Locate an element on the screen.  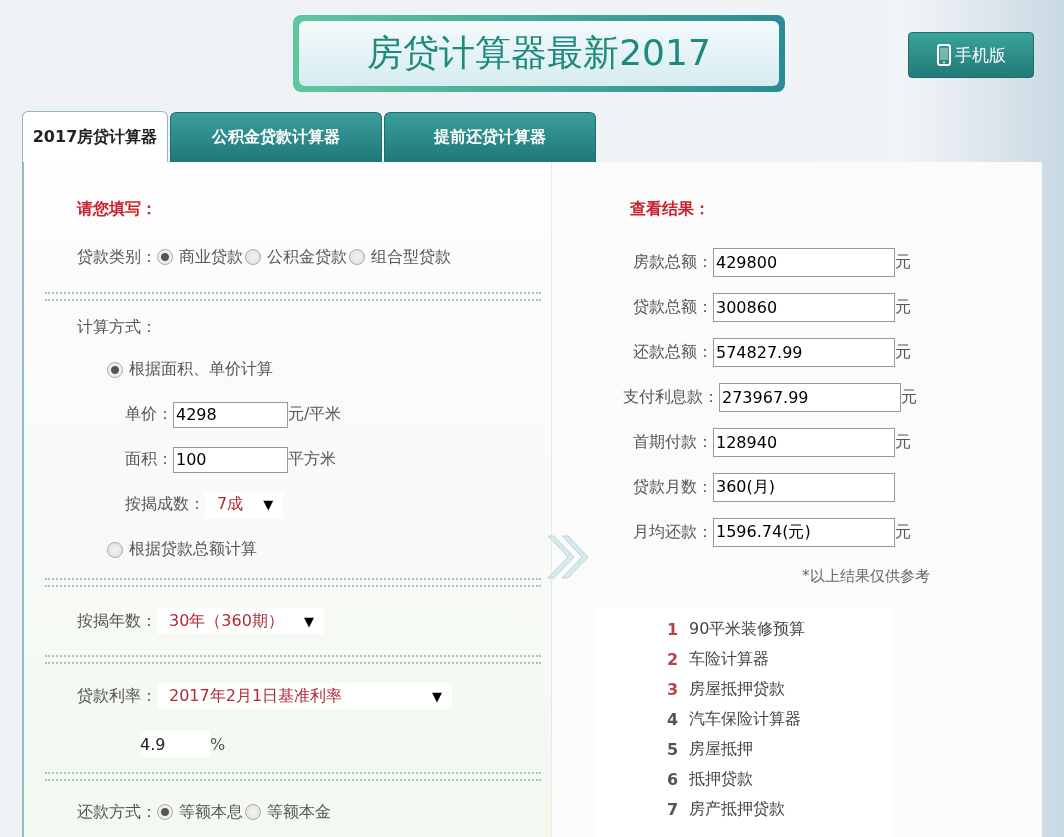
results-heading: 查看结果： is located at coordinates (670, 209).